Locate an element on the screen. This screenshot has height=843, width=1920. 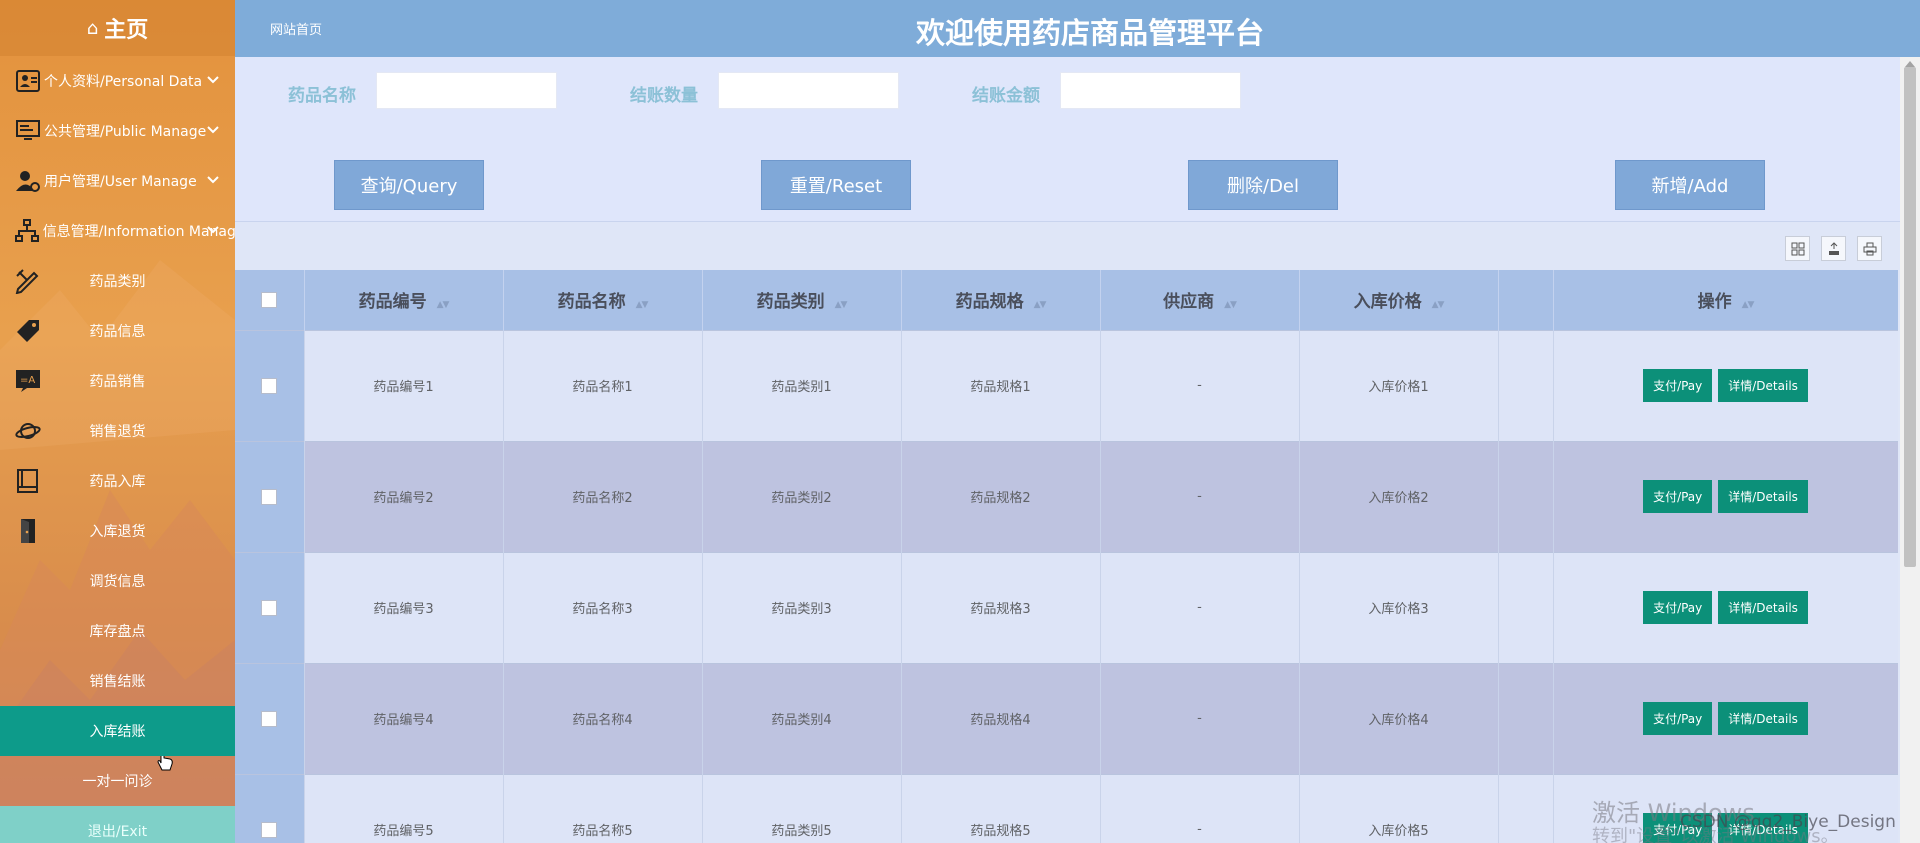
sidebar-item-exit: 退出/Exit is located at coordinates (117, 824).